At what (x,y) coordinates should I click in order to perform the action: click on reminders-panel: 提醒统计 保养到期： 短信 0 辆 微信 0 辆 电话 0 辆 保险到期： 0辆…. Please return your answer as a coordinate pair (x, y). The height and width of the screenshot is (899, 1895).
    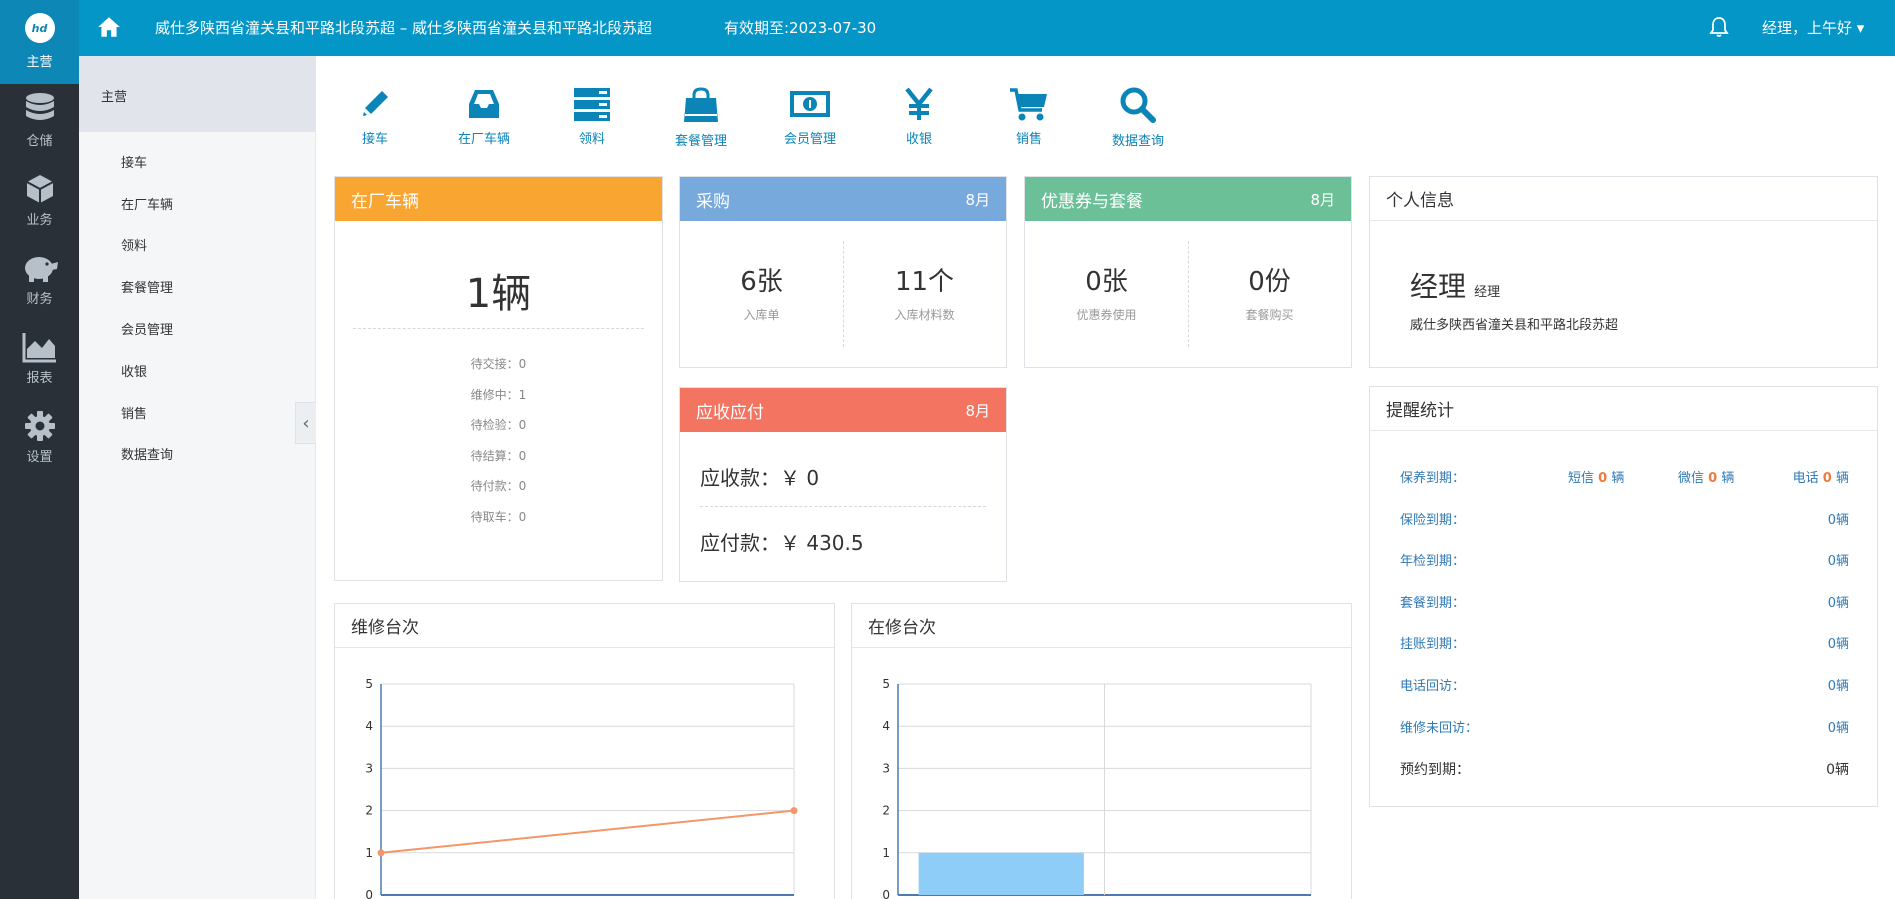
    Looking at the image, I should click on (1623, 596).